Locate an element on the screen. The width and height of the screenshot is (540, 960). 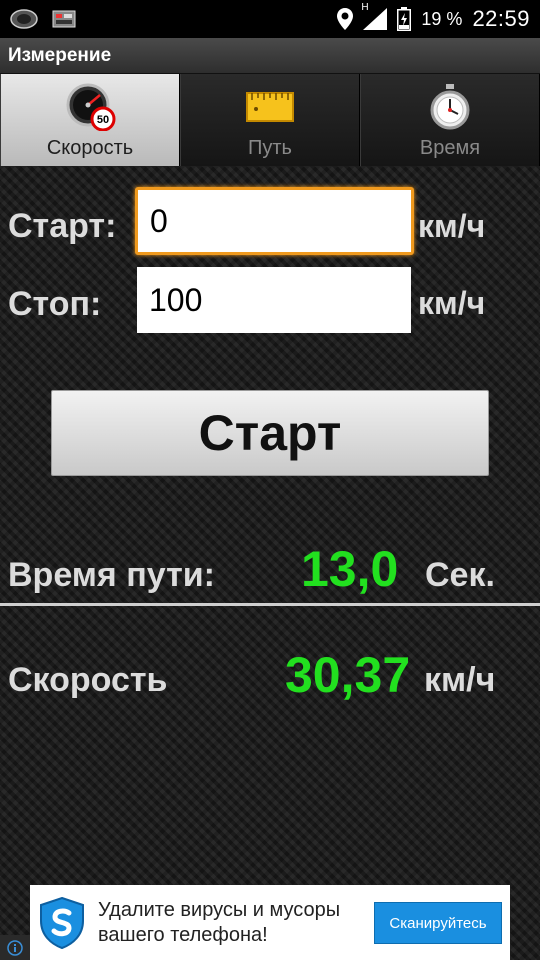
status-bar: H 19 % 22:59 is located at coordinates (270, 19).